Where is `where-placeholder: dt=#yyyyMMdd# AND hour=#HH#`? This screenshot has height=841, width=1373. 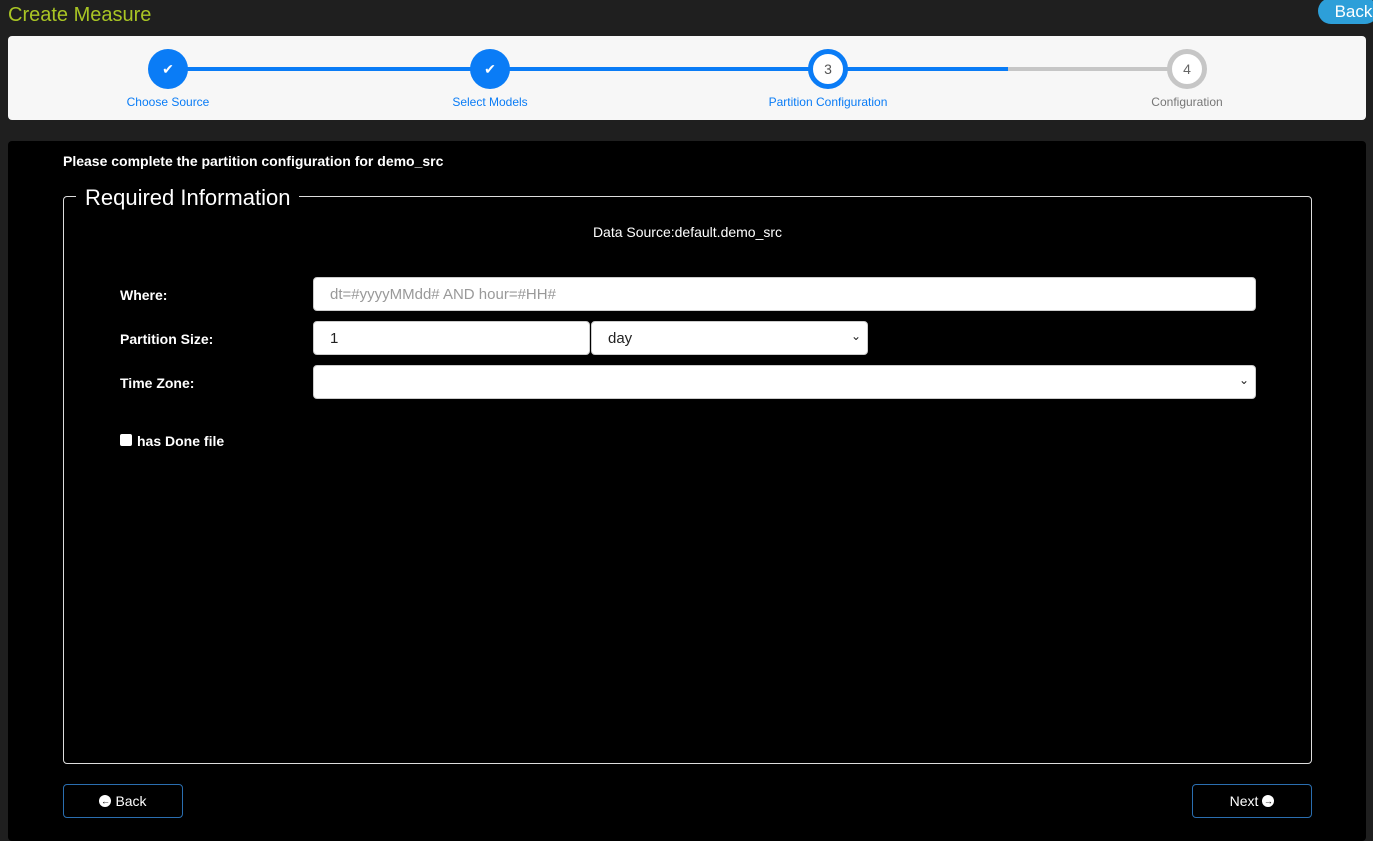 where-placeholder: dt=#yyyyMMdd# AND hour=#HH# is located at coordinates (443, 294).